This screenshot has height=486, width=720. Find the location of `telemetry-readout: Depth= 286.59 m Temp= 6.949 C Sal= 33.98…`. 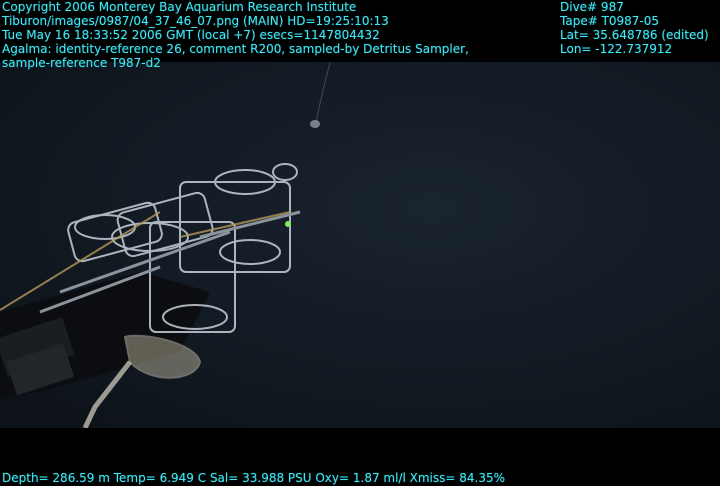

telemetry-readout: Depth= 286.59 m Temp= 6.949 C Sal= 33.98… is located at coordinates (254, 478).